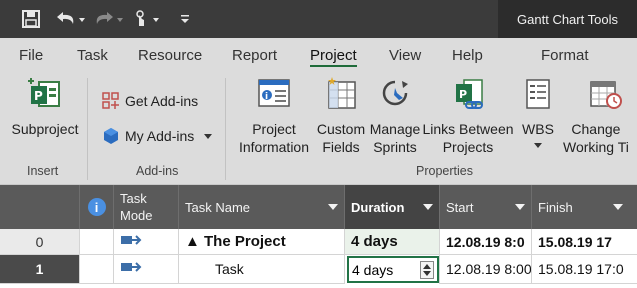 The width and height of the screenshot is (637, 288). Describe the element at coordinates (262, 269) in the screenshot. I see `task-name-cell: Task` at that location.